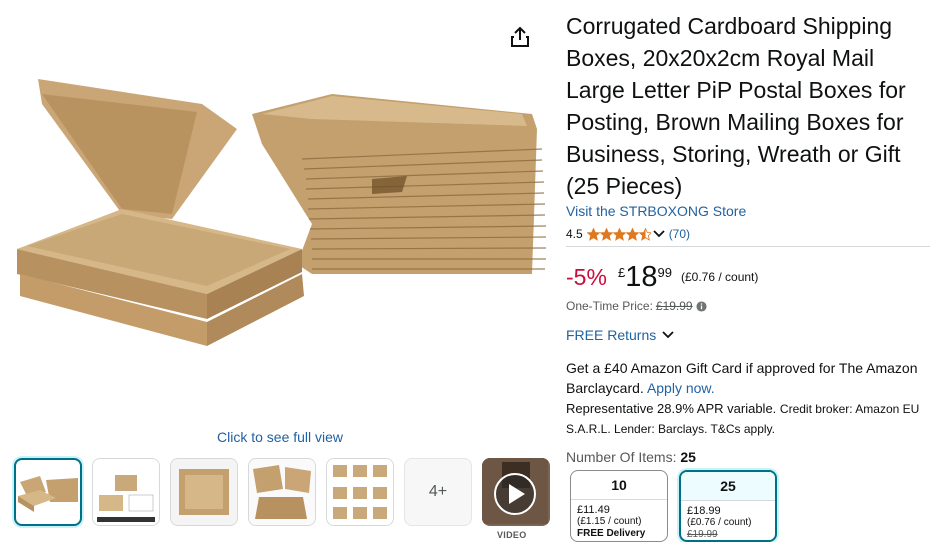 This screenshot has height=542, width=940. Describe the element at coordinates (681, 388) in the screenshot. I see `apply-now-link: Apply now.` at that location.